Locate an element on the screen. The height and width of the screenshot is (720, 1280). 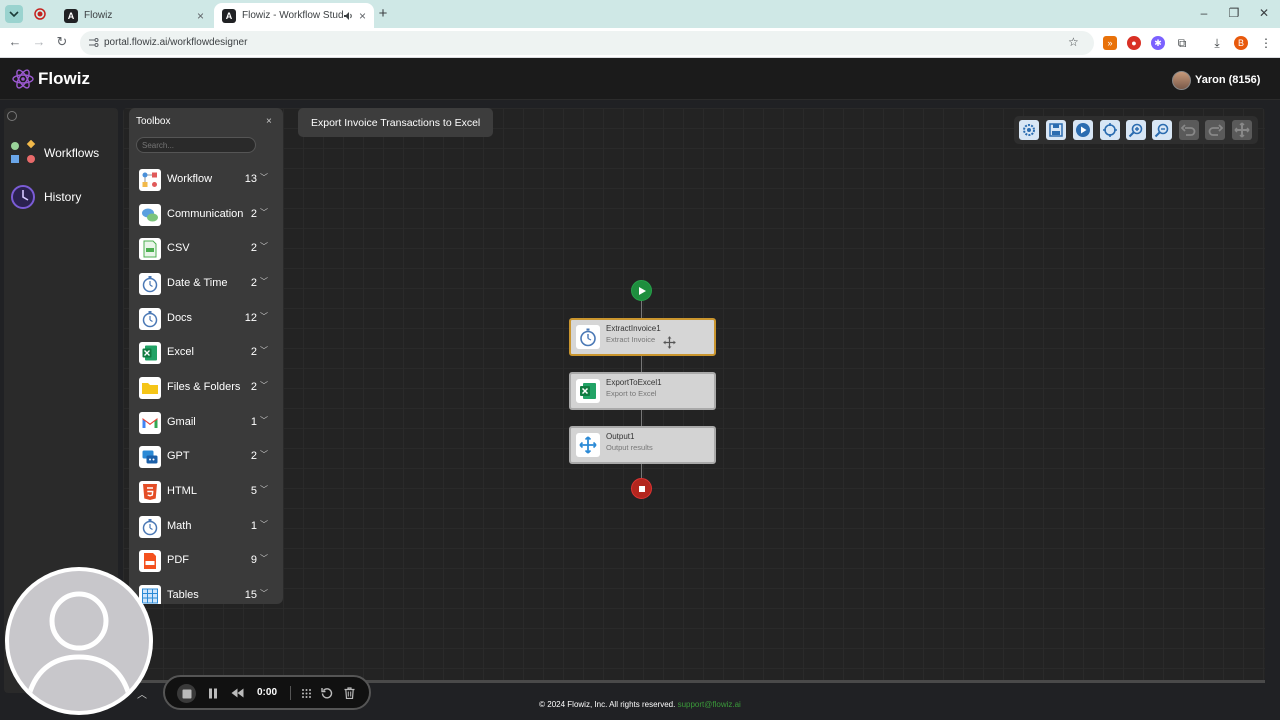
center-button is located at coordinates (1110, 130).